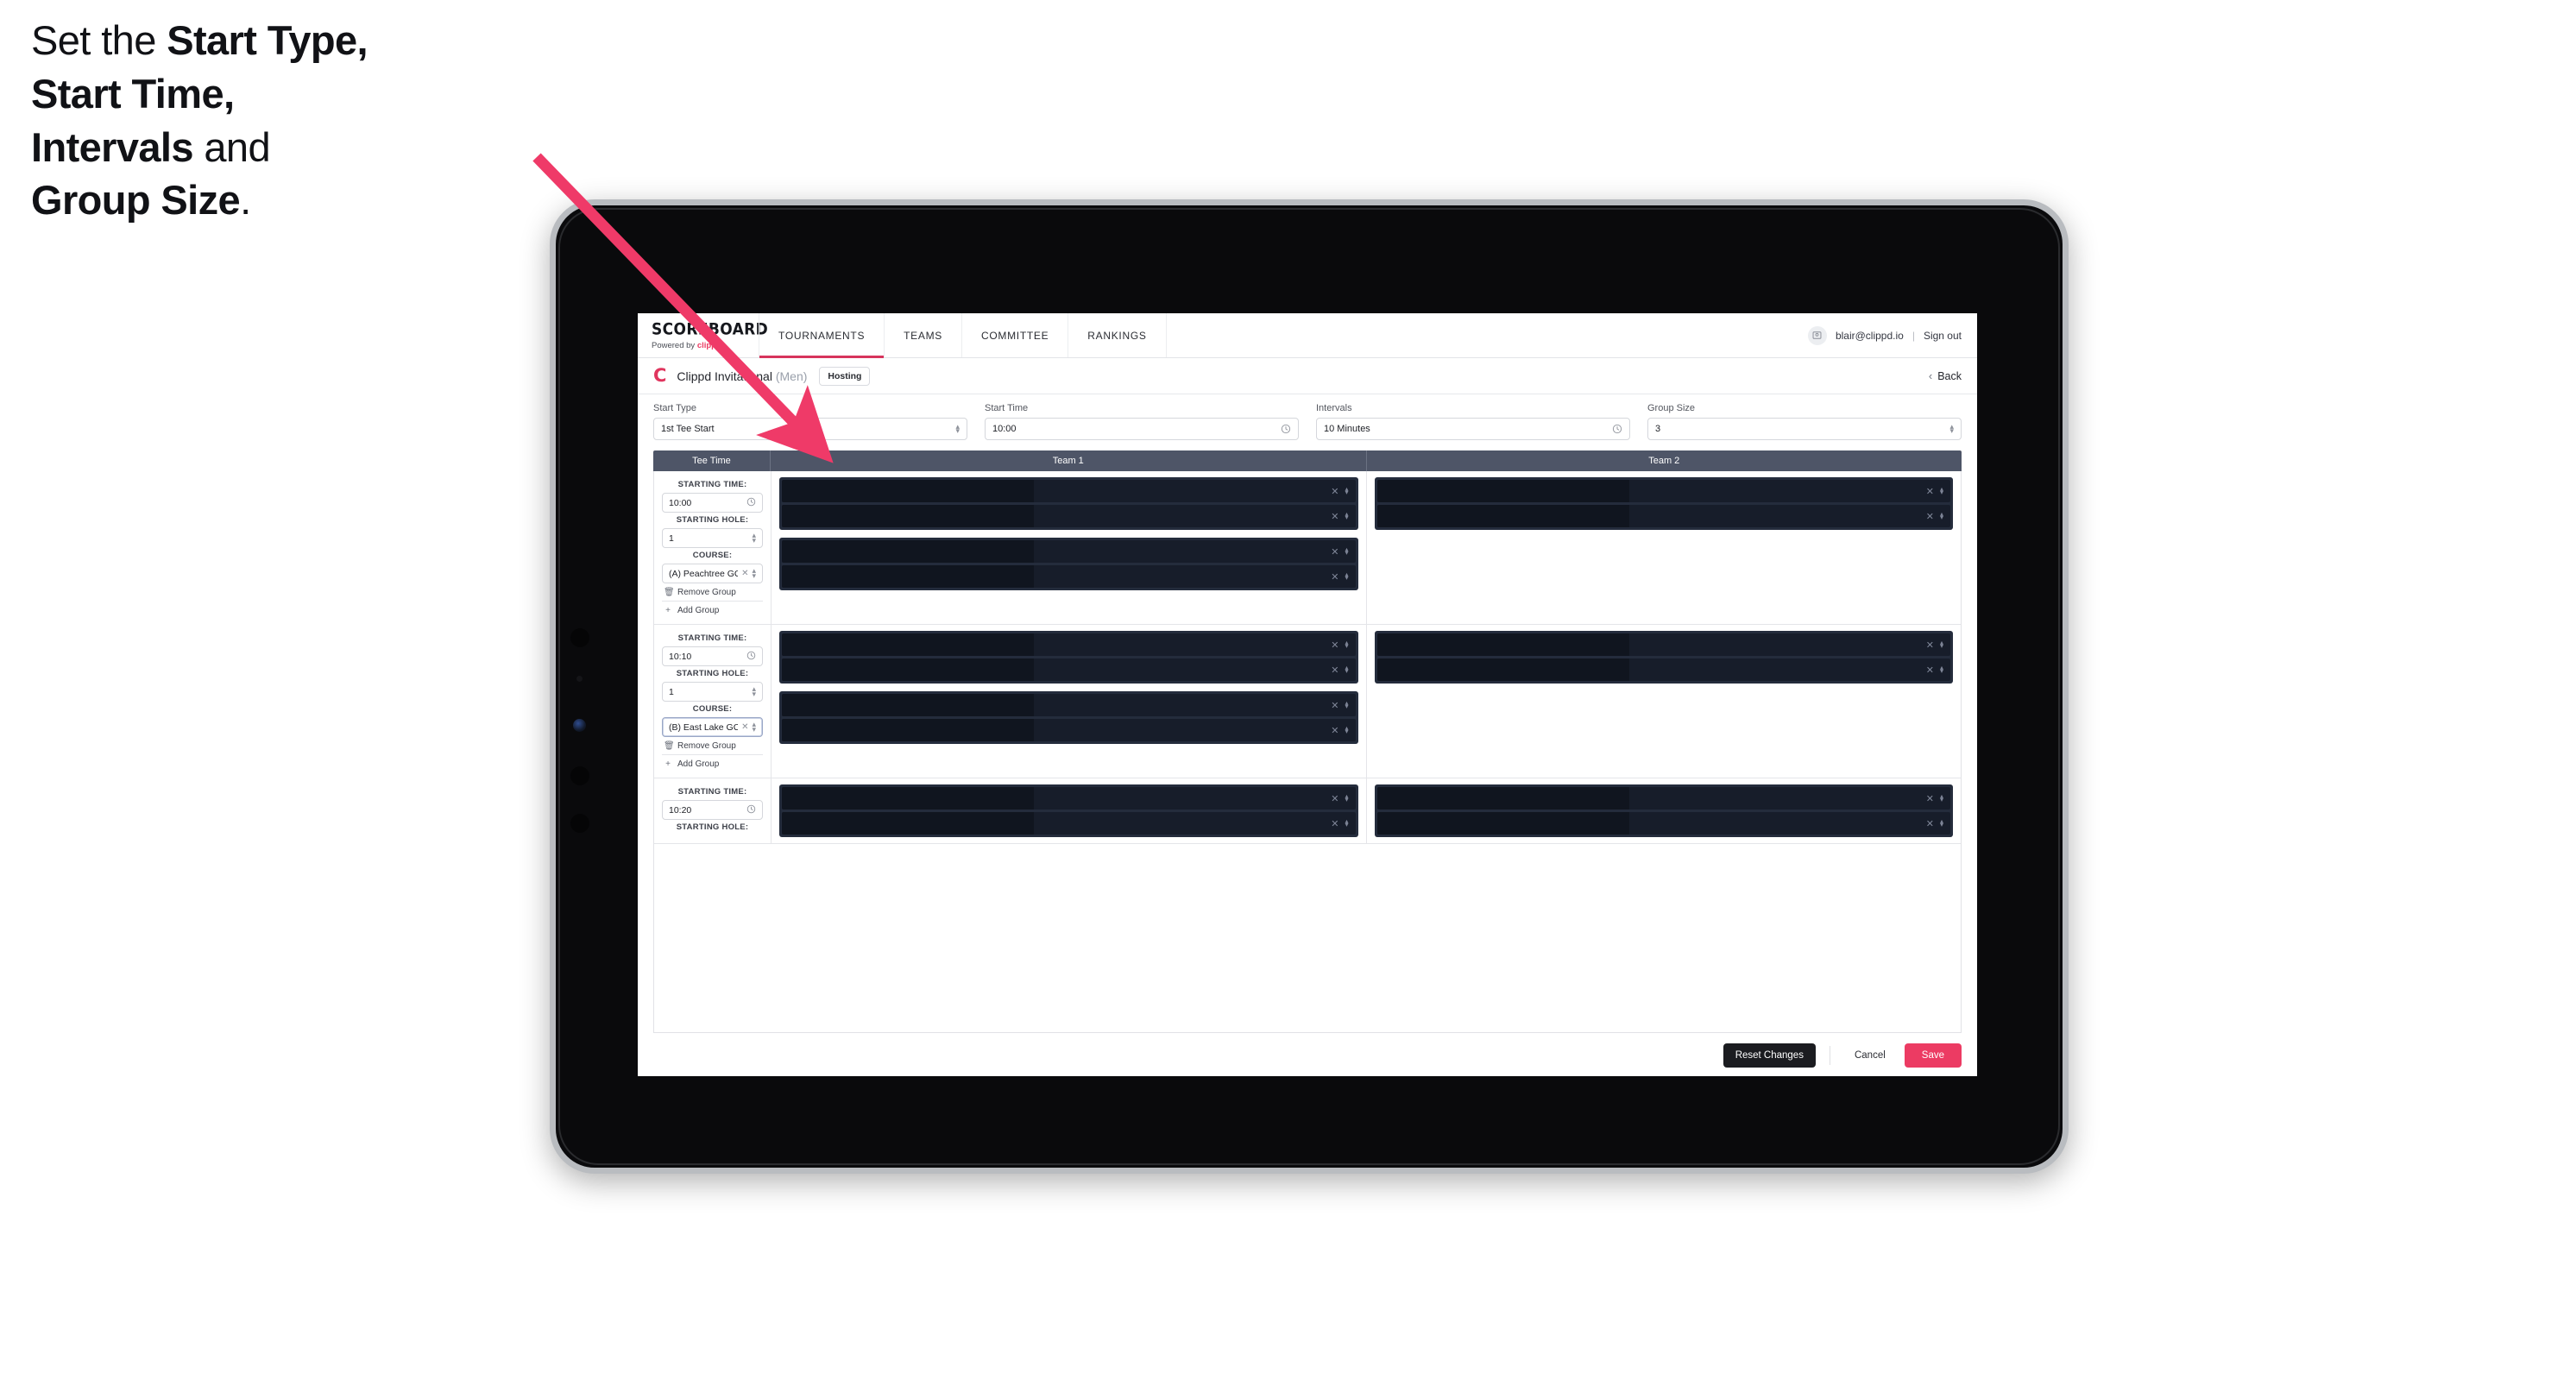 The image size is (2576, 1386). I want to click on field-value: 3, so click(1658, 429).